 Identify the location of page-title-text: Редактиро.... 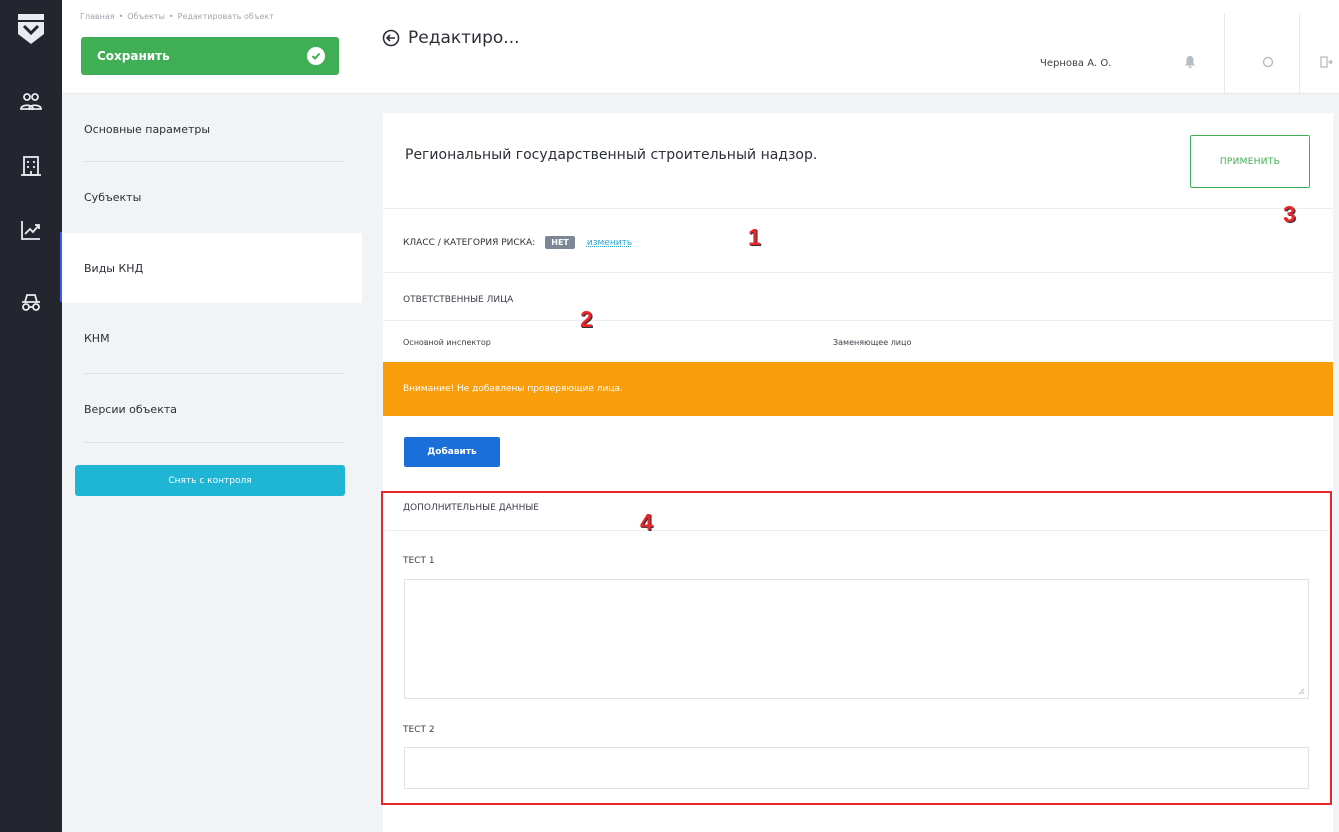
(464, 38).